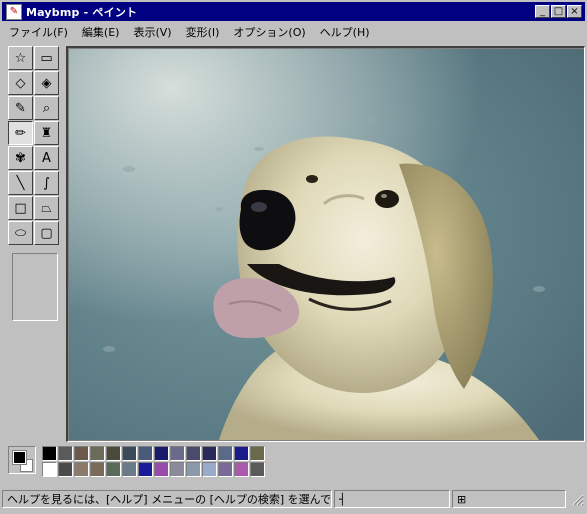 Image resolution: width=587 pixels, height=514 pixels. I want to click on cursor-position-icon: ┤, so click(342, 499).